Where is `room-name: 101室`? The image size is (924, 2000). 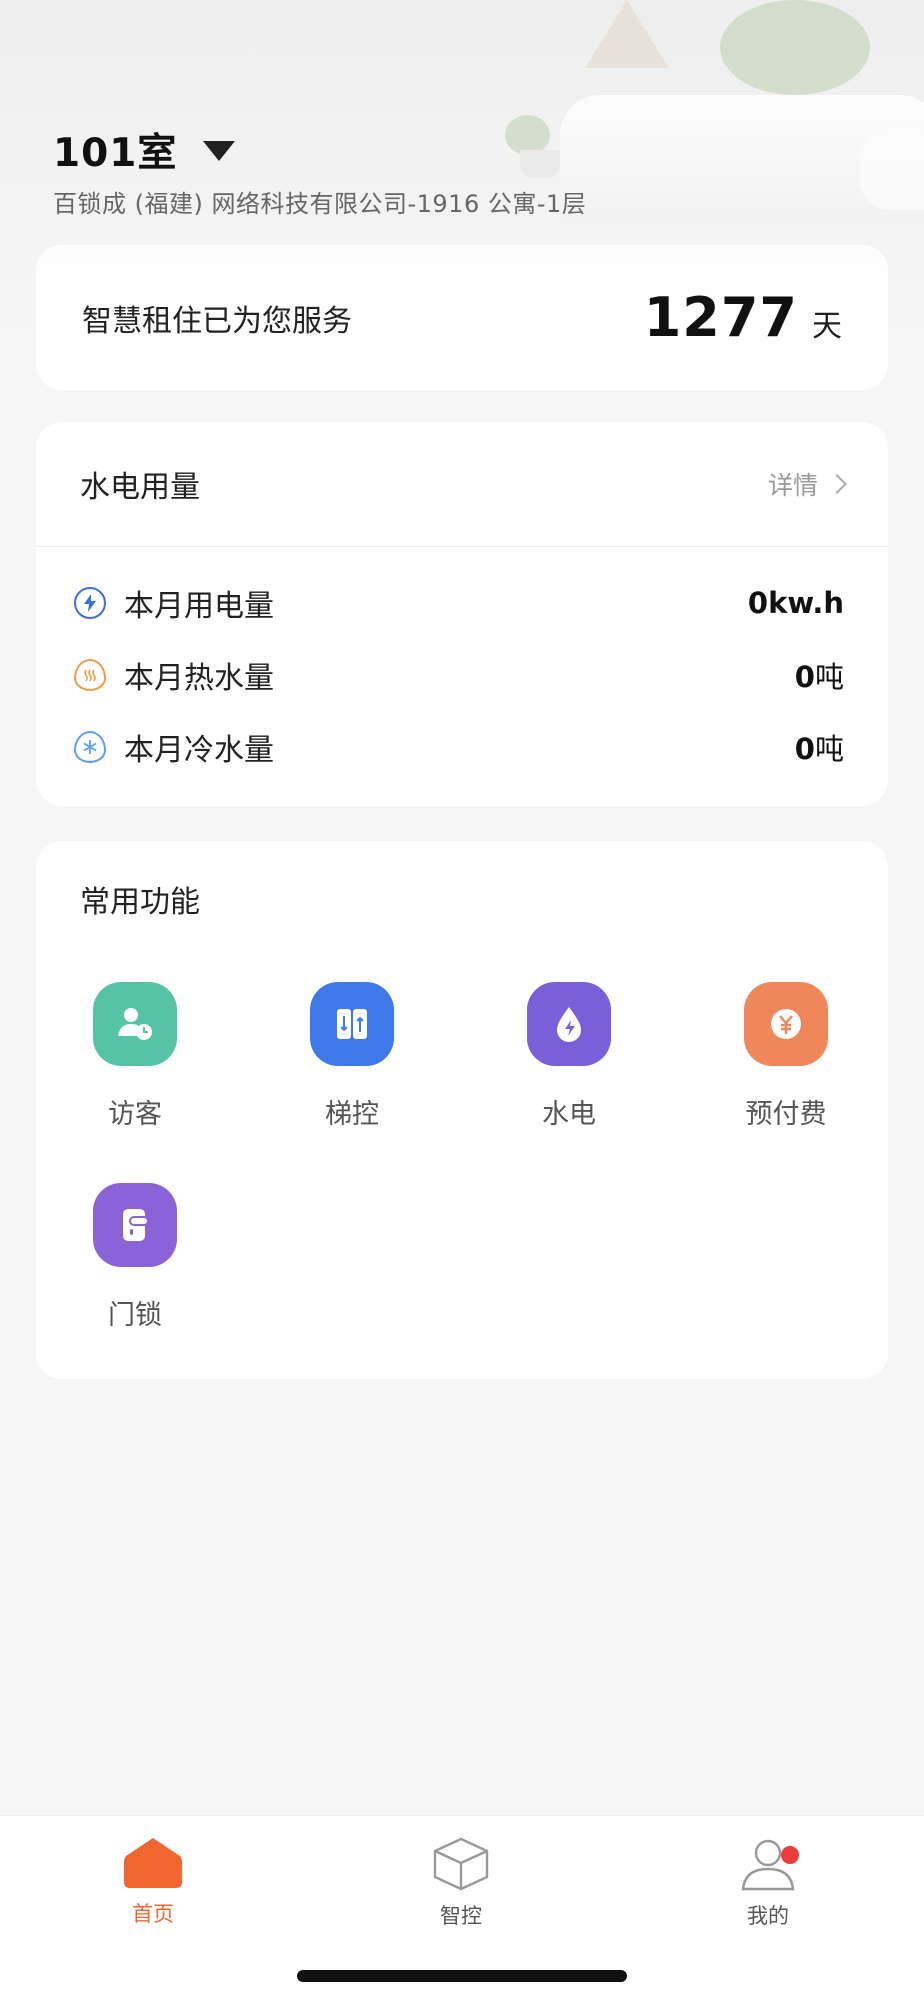
room-name: 101室 is located at coordinates (115, 153).